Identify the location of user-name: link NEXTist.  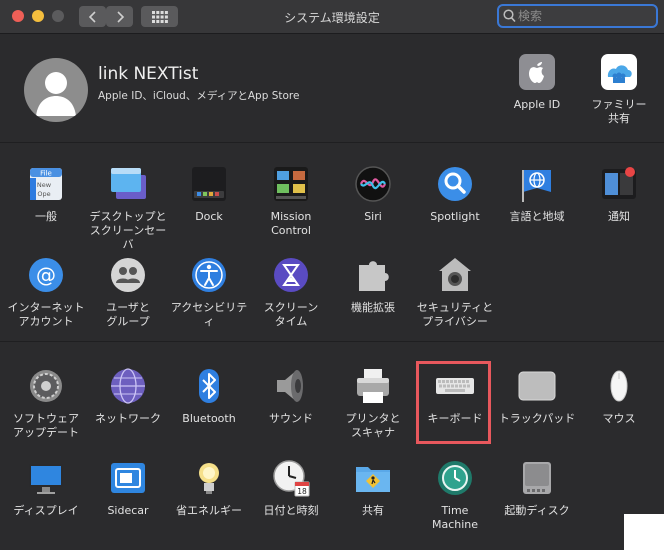
(148, 74).